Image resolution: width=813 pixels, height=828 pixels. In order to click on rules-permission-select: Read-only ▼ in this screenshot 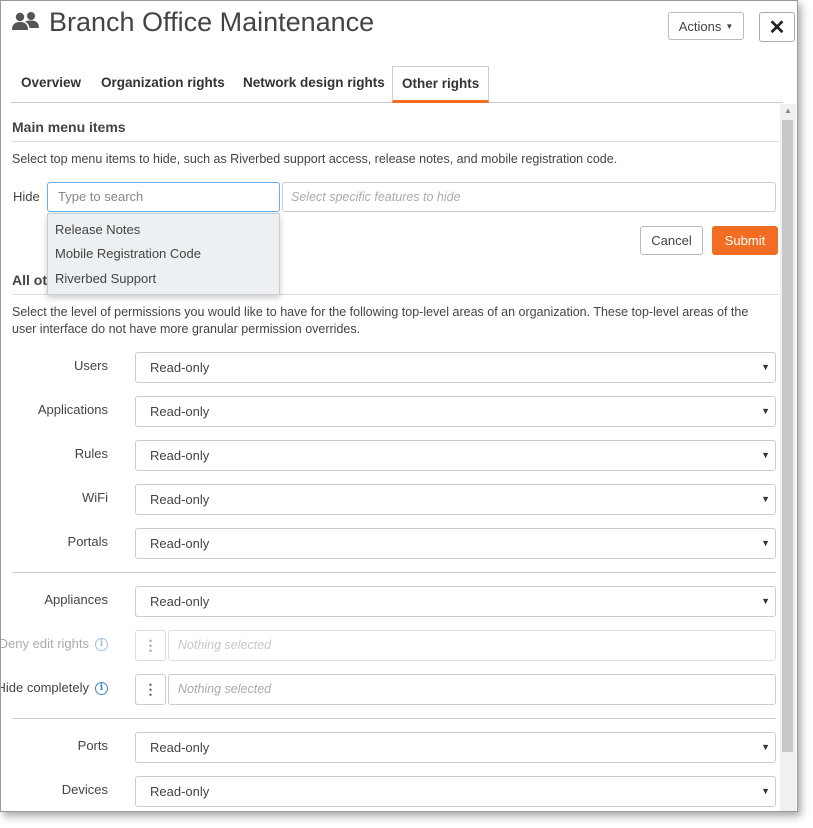, I will do `click(455, 455)`.